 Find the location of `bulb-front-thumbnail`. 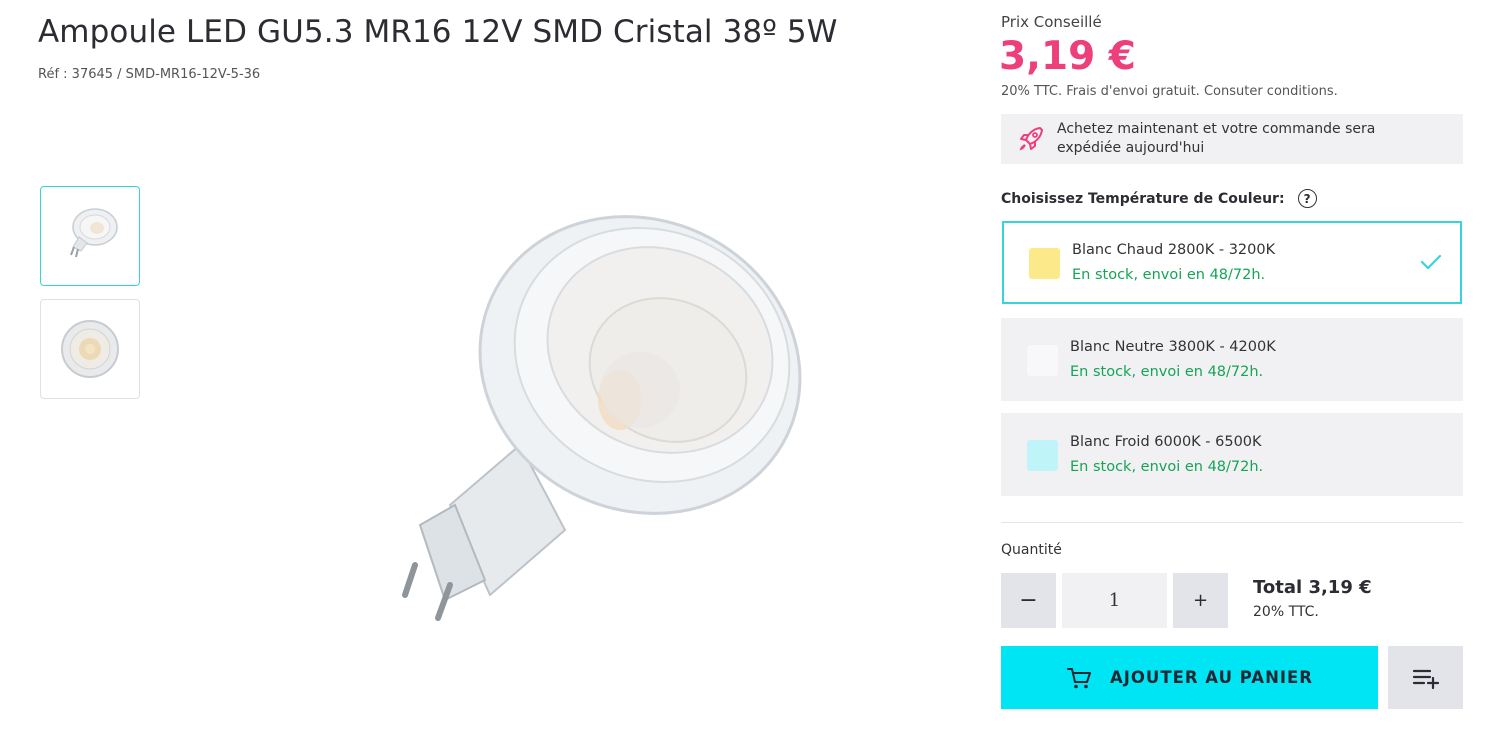

bulb-front-thumbnail is located at coordinates (90, 349).